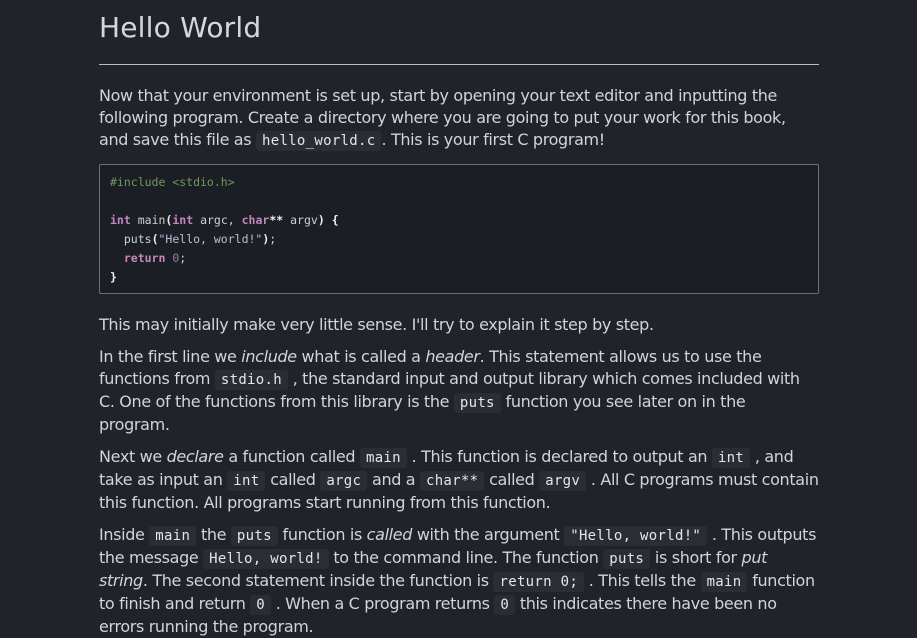 This screenshot has width=917, height=638. I want to click on code-identifier: puts, so click(137, 239).